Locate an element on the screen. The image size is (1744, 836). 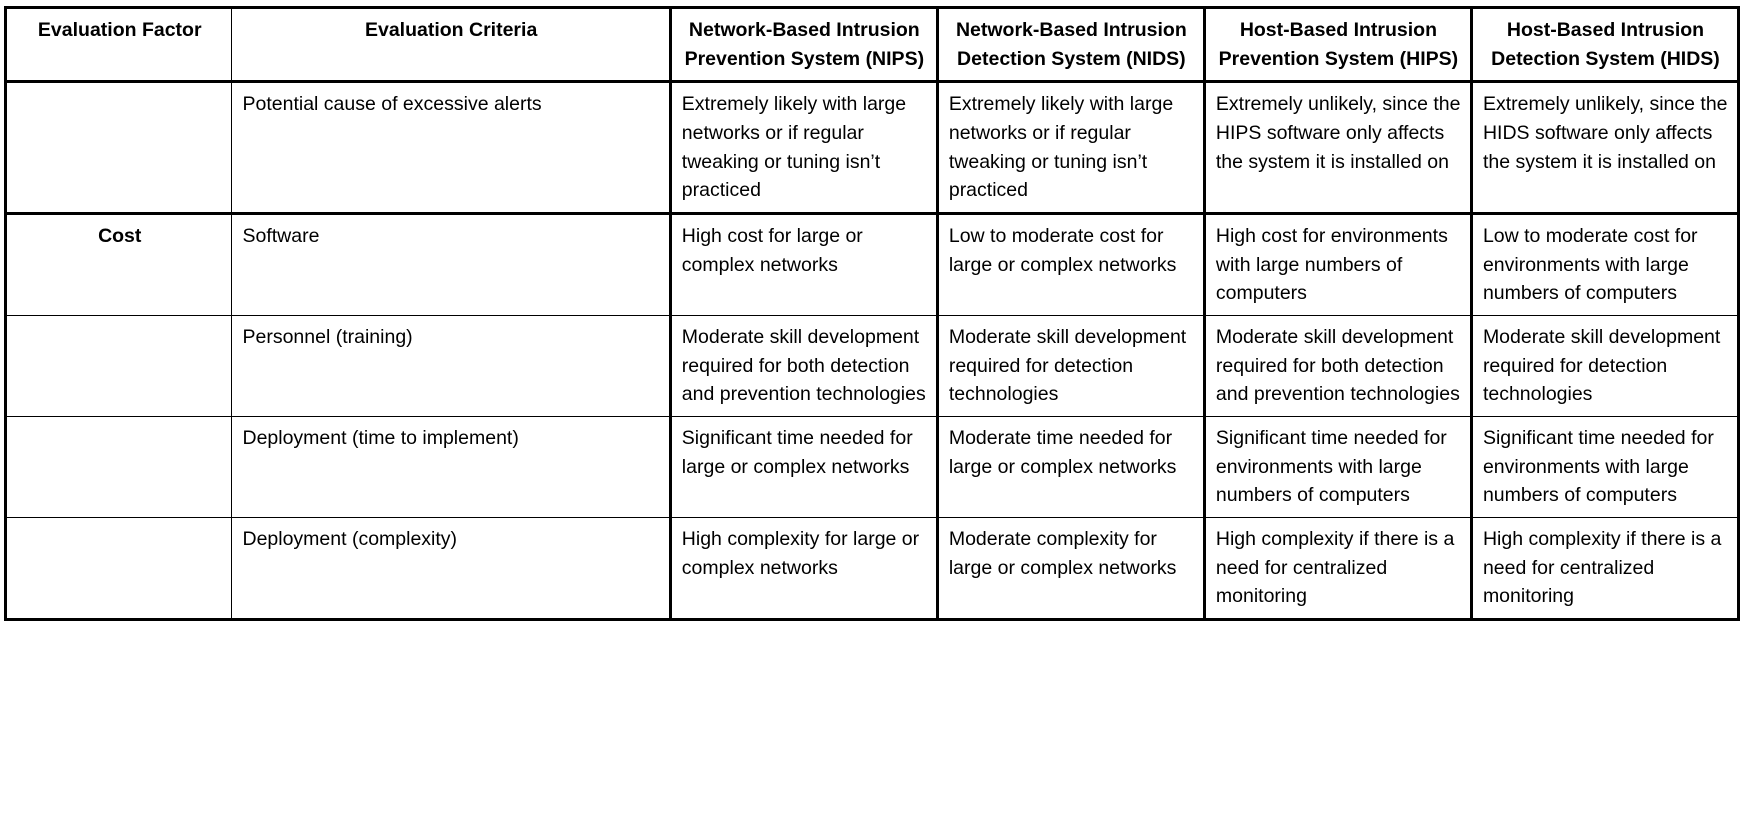
cell-evaluation-factor: Cost is located at coordinates (118, 264).